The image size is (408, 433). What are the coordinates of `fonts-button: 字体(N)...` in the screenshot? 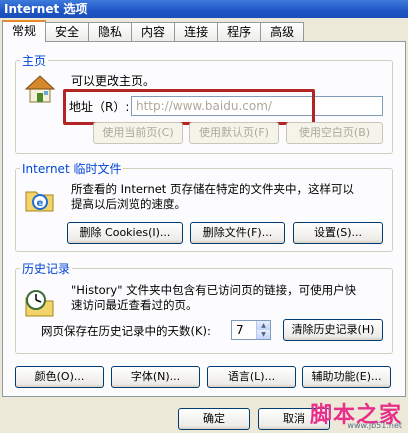 It's located at (155, 377).